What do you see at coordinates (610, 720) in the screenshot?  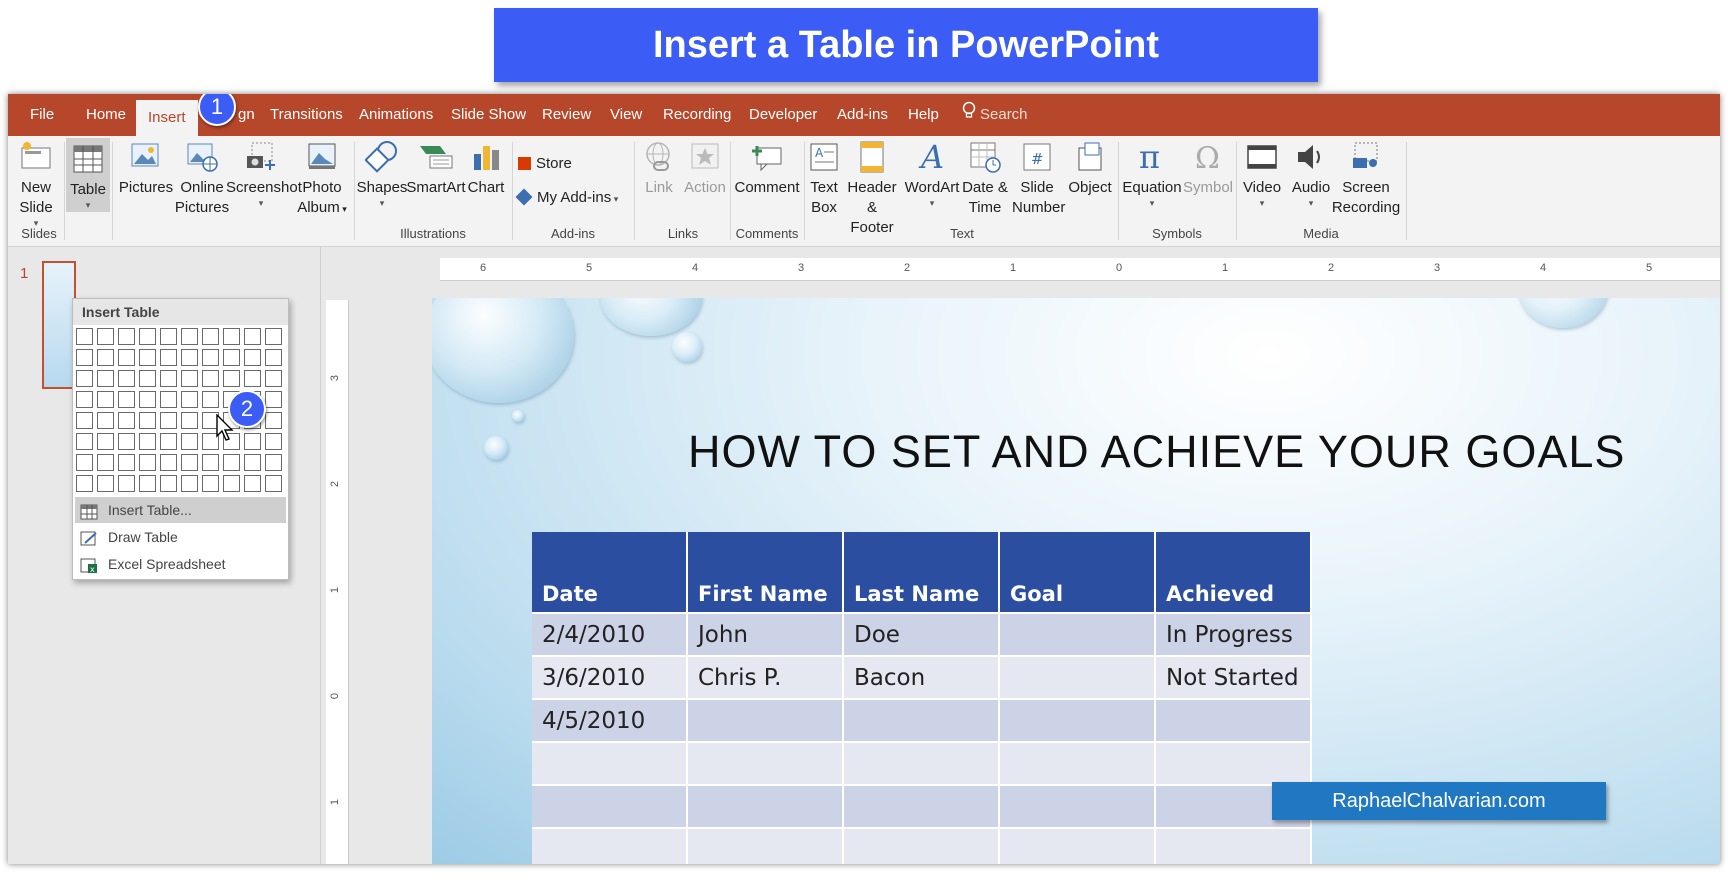 I see `table-cell: 4/5/2010` at bounding box center [610, 720].